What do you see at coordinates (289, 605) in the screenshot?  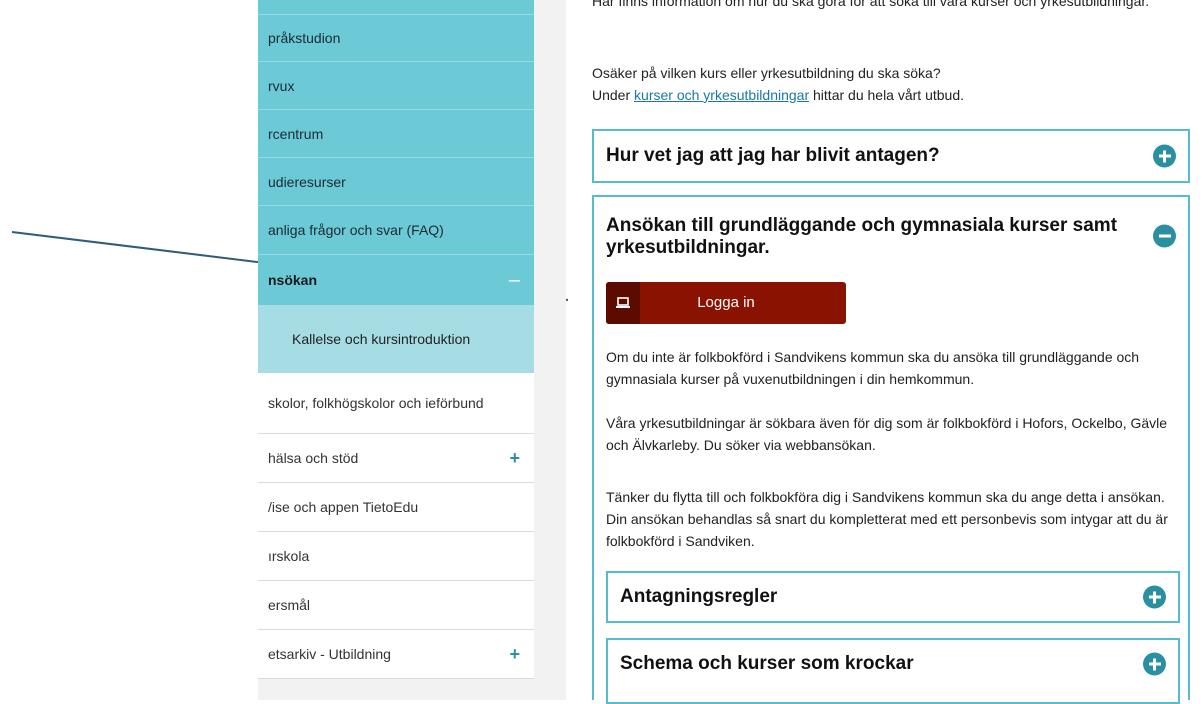 I see `sidebar-item-label: ersmål` at bounding box center [289, 605].